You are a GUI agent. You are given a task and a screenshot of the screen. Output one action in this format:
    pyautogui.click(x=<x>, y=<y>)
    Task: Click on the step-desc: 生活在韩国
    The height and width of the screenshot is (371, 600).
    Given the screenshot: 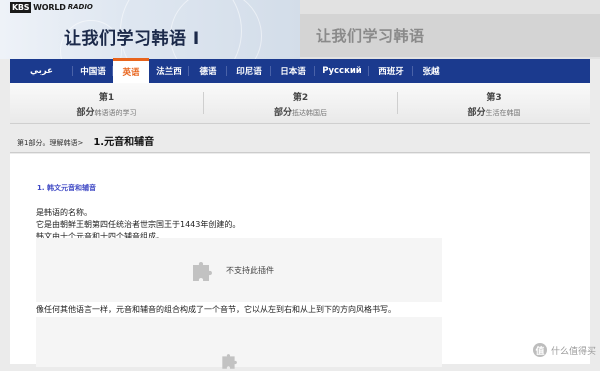 What is the action you would take?
    pyautogui.click(x=503, y=113)
    